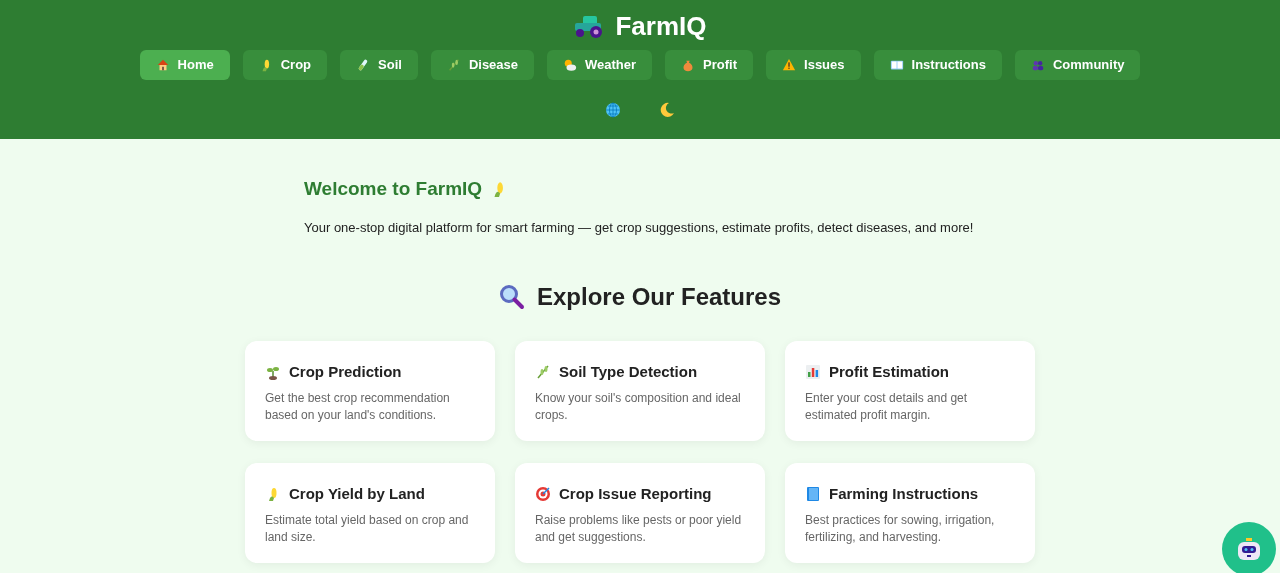  Describe the element at coordinates (511, 297) in the screenshot. I see `search-icon` at that location.